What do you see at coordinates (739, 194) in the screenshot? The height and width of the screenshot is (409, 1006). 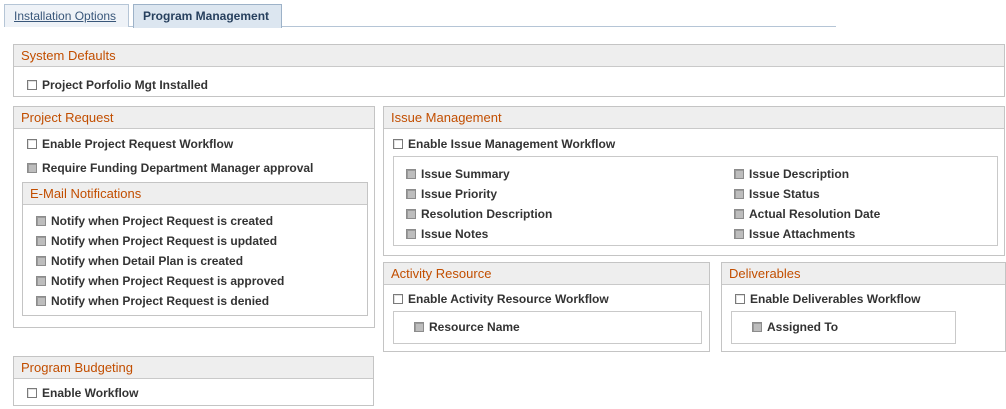 I see `issue-status-checkbox` at bounding box center [739, 194].